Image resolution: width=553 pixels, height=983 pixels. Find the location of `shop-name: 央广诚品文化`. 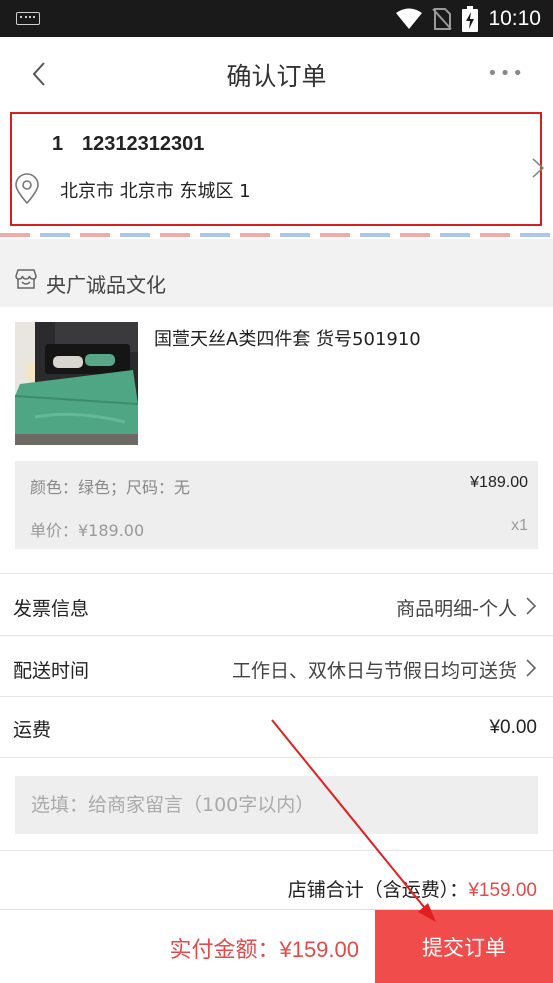

shop-name: 央广诚品文化 is located at coordinates (106, 285).